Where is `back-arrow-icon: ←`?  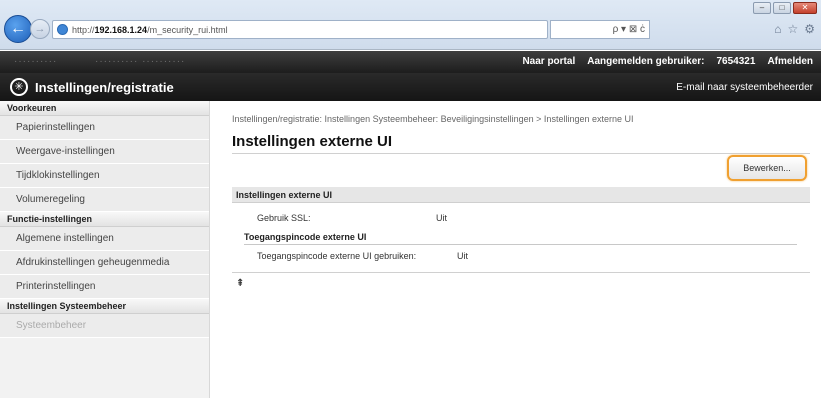 back-arrow-icon: ← is located at coordinates (18, 29).